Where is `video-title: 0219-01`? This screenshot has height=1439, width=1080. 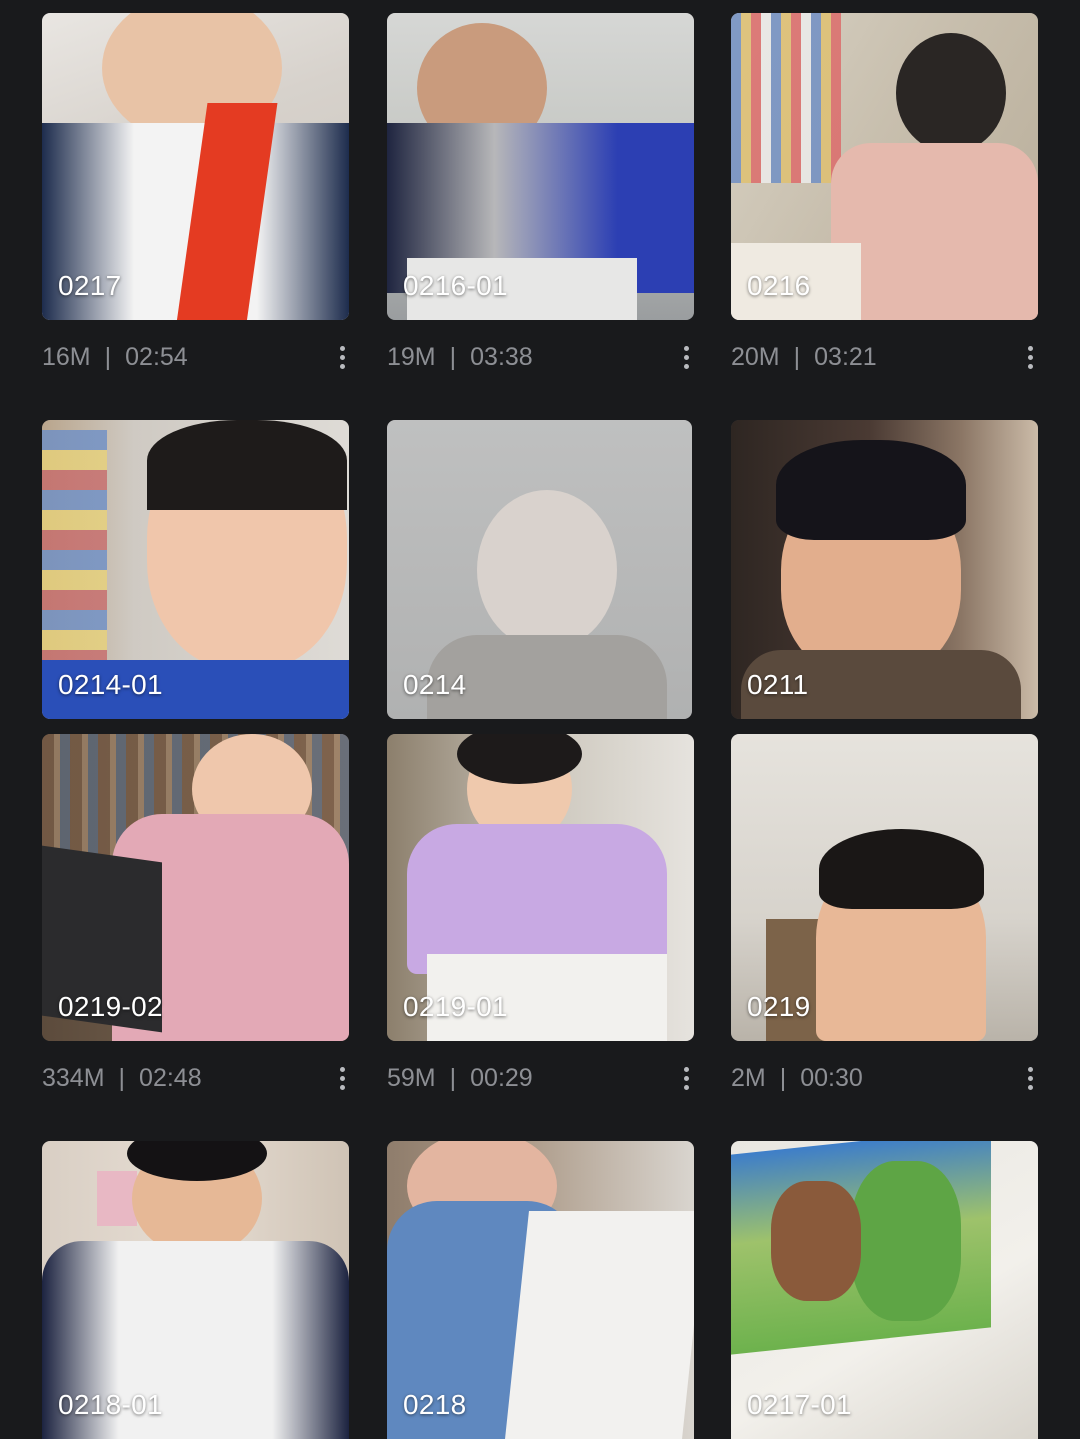 video-title: 0219-01 is located at coordinates (455, 1006).